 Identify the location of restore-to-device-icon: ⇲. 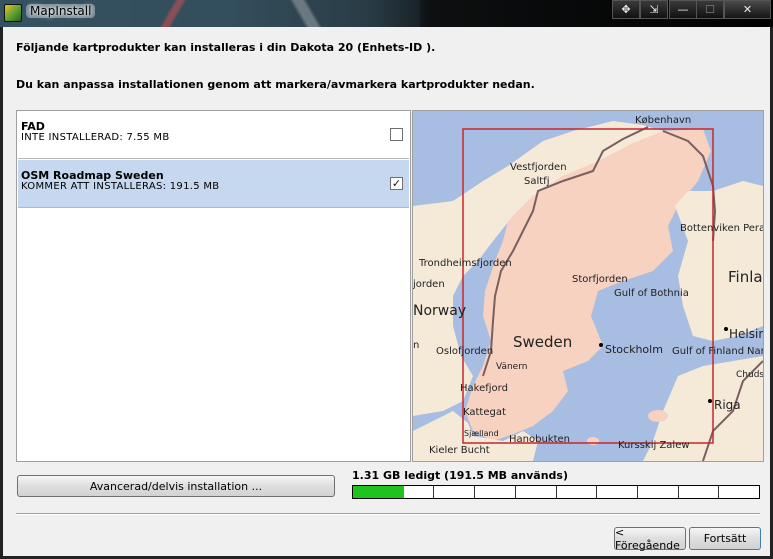
(654, 9).